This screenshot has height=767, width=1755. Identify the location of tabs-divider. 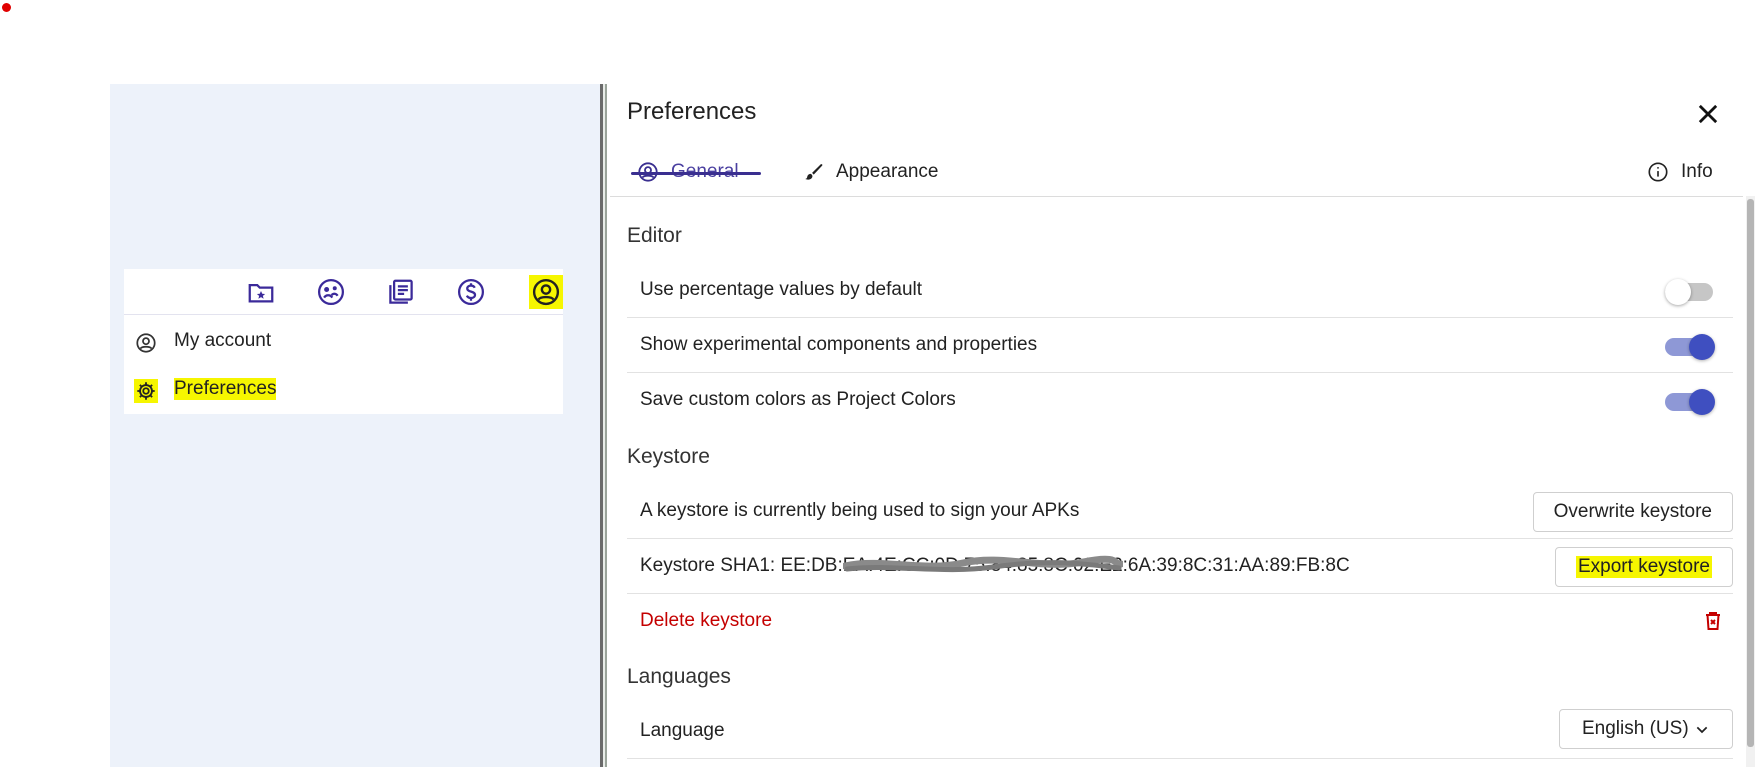
(1176, 196).